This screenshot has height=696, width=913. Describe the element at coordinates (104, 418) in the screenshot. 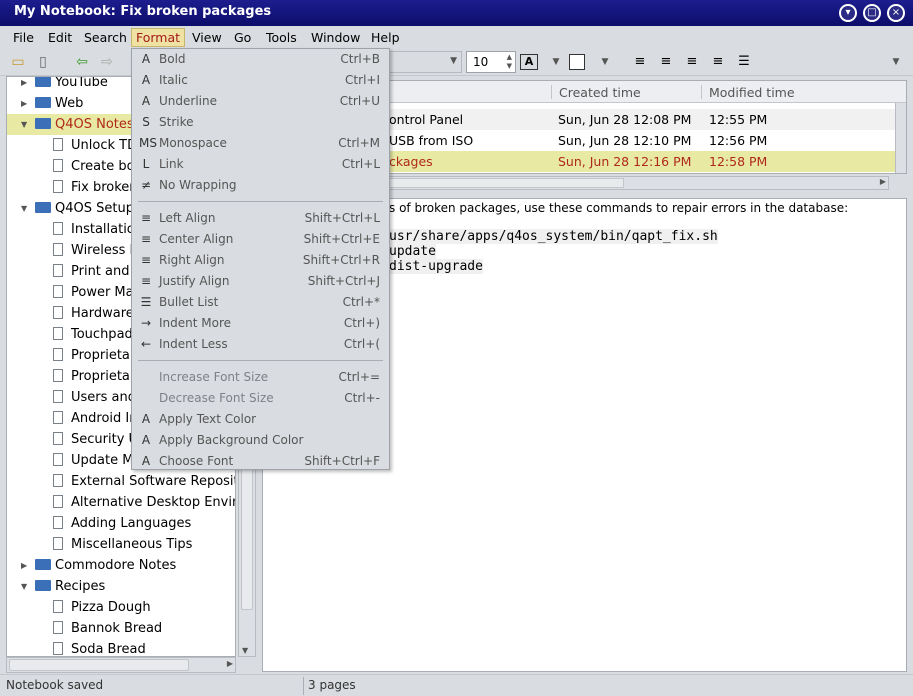

I see `tree-item-label: Android In` at that location.